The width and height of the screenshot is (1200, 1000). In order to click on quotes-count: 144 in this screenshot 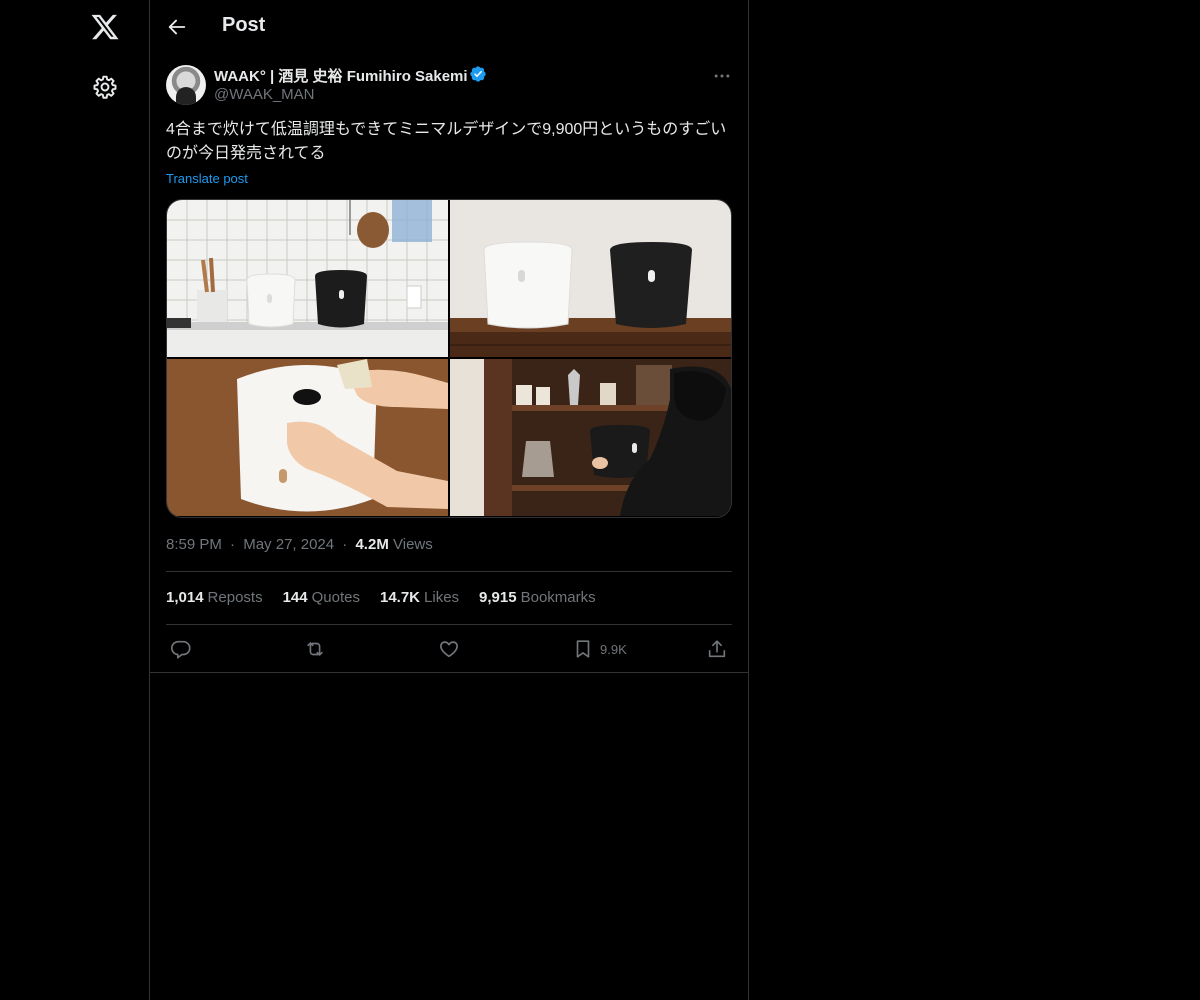, I will do `click(295, 597)`.